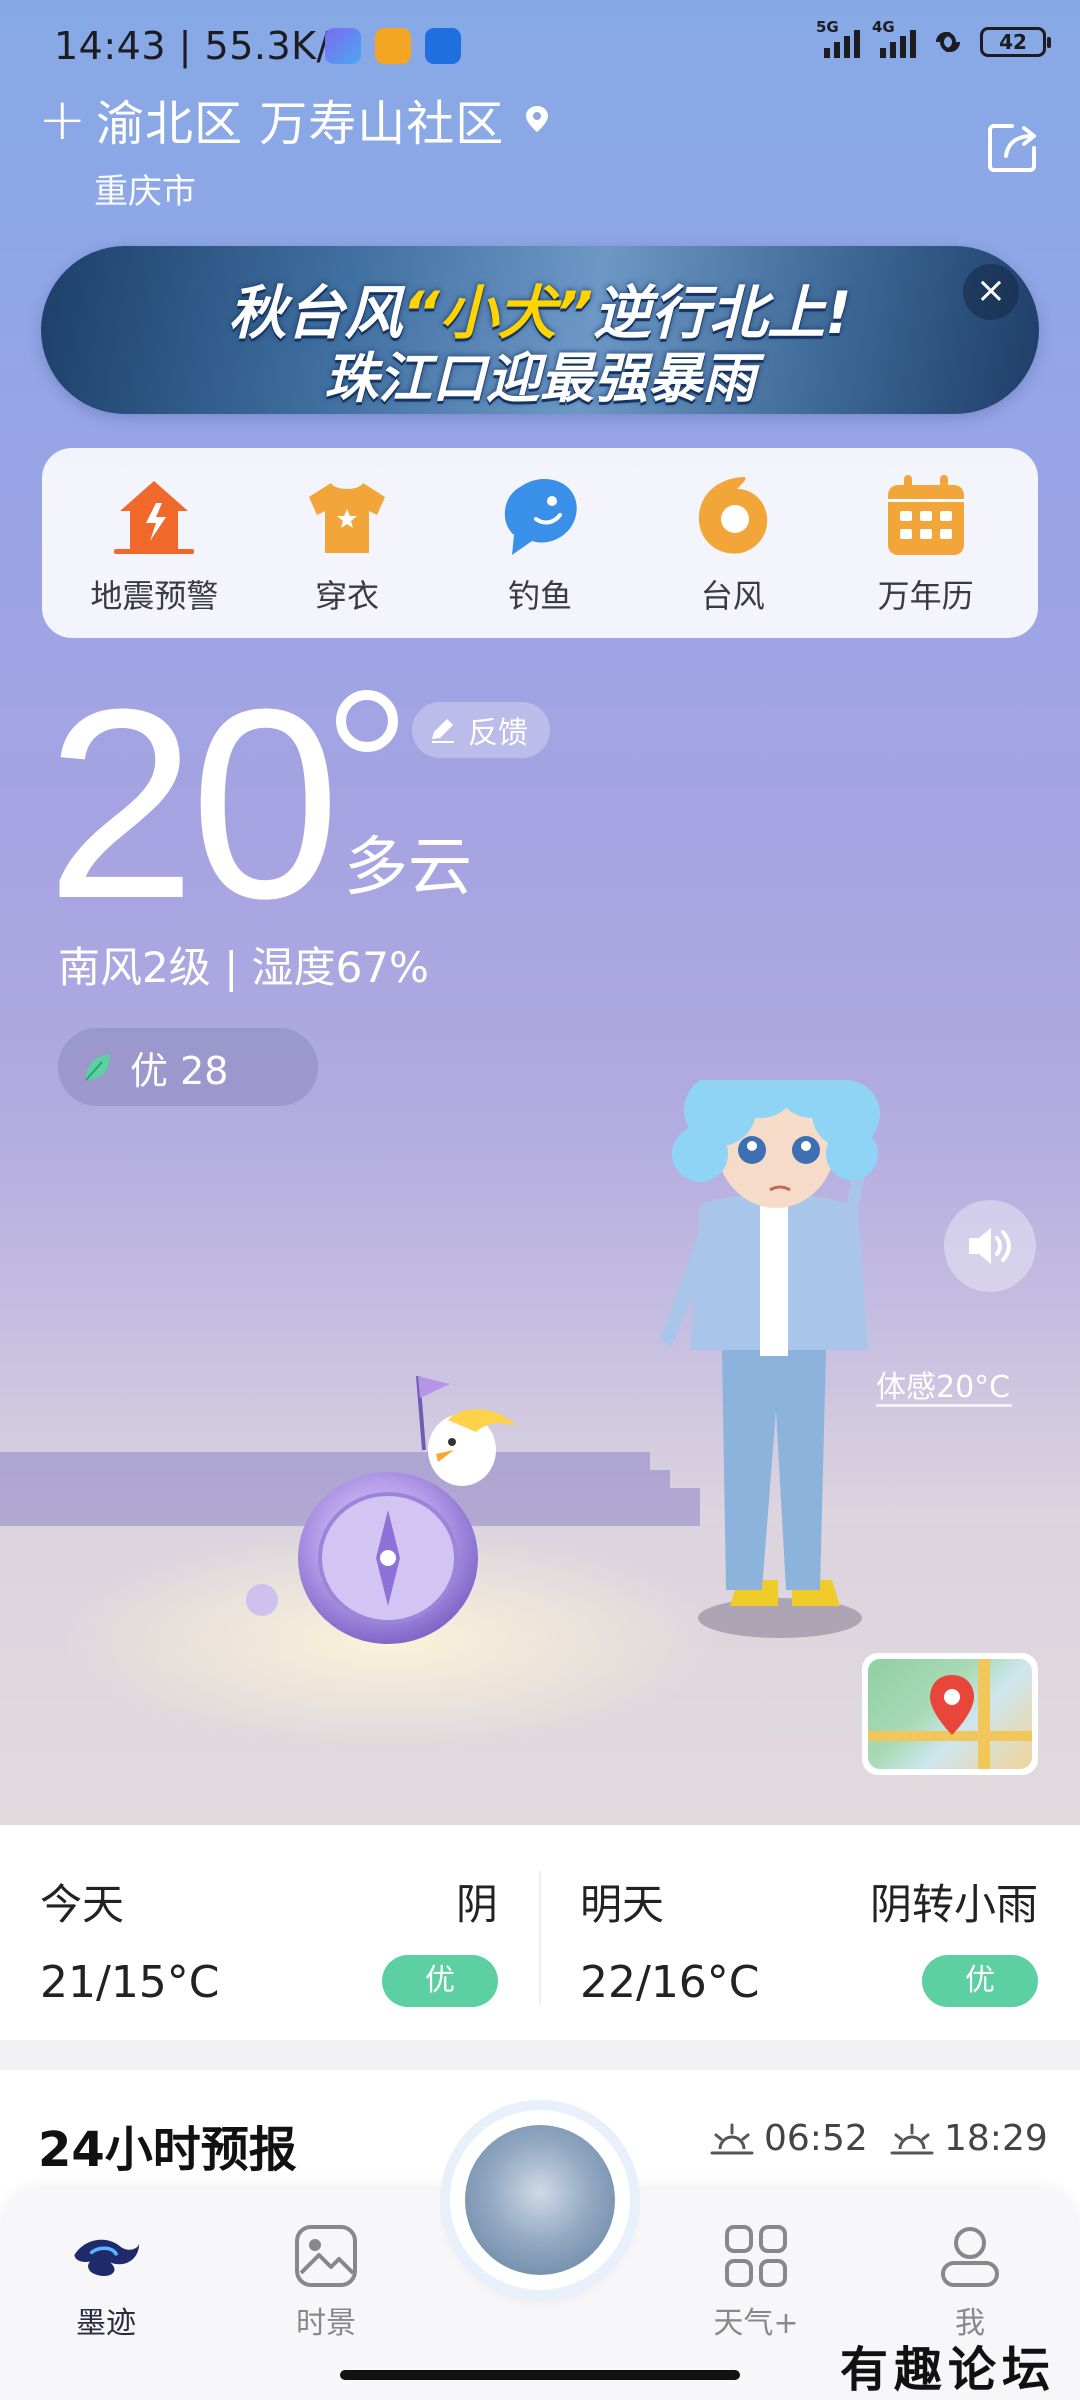  I want to click on section-title: 24小时预报, so click(167, 2150).